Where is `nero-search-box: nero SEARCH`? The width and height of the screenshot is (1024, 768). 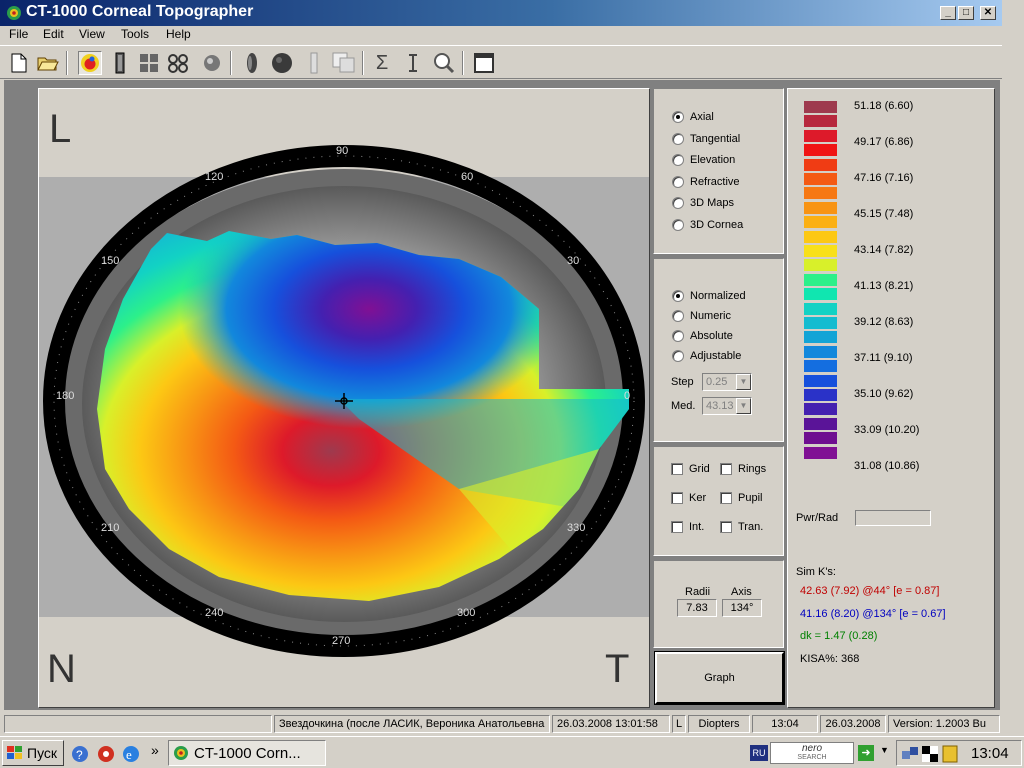
nero-search-box: nero SEARCH is located at coordinates (812, 753).